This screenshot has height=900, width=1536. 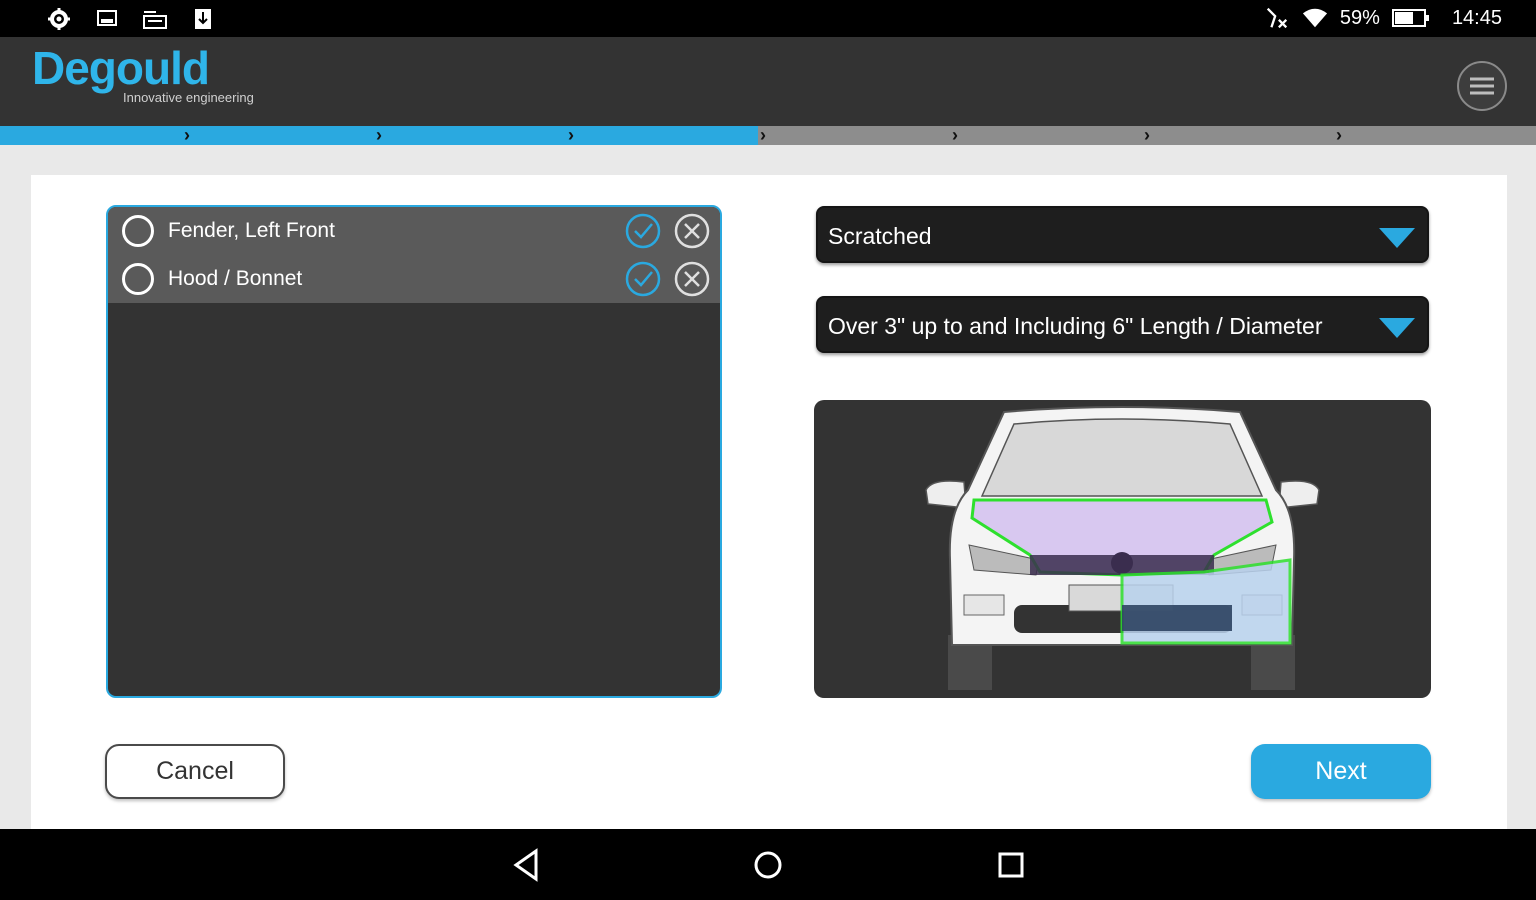 What do you see at coordinates (1359, 17) in the screenshot?
I see `battery-percent: 59%` at bounding box center [1359, 17].